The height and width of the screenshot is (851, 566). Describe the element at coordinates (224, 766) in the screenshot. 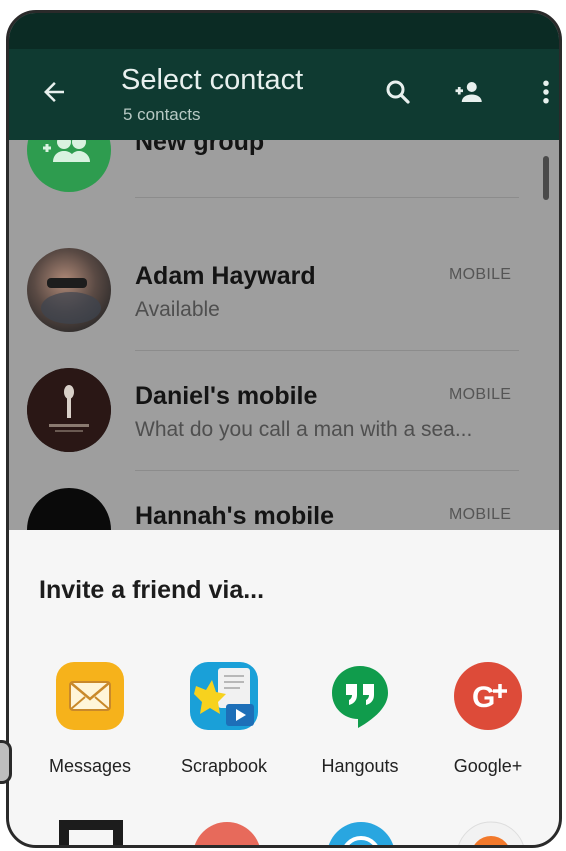

I see `app-label: Scrapbook` at that location.